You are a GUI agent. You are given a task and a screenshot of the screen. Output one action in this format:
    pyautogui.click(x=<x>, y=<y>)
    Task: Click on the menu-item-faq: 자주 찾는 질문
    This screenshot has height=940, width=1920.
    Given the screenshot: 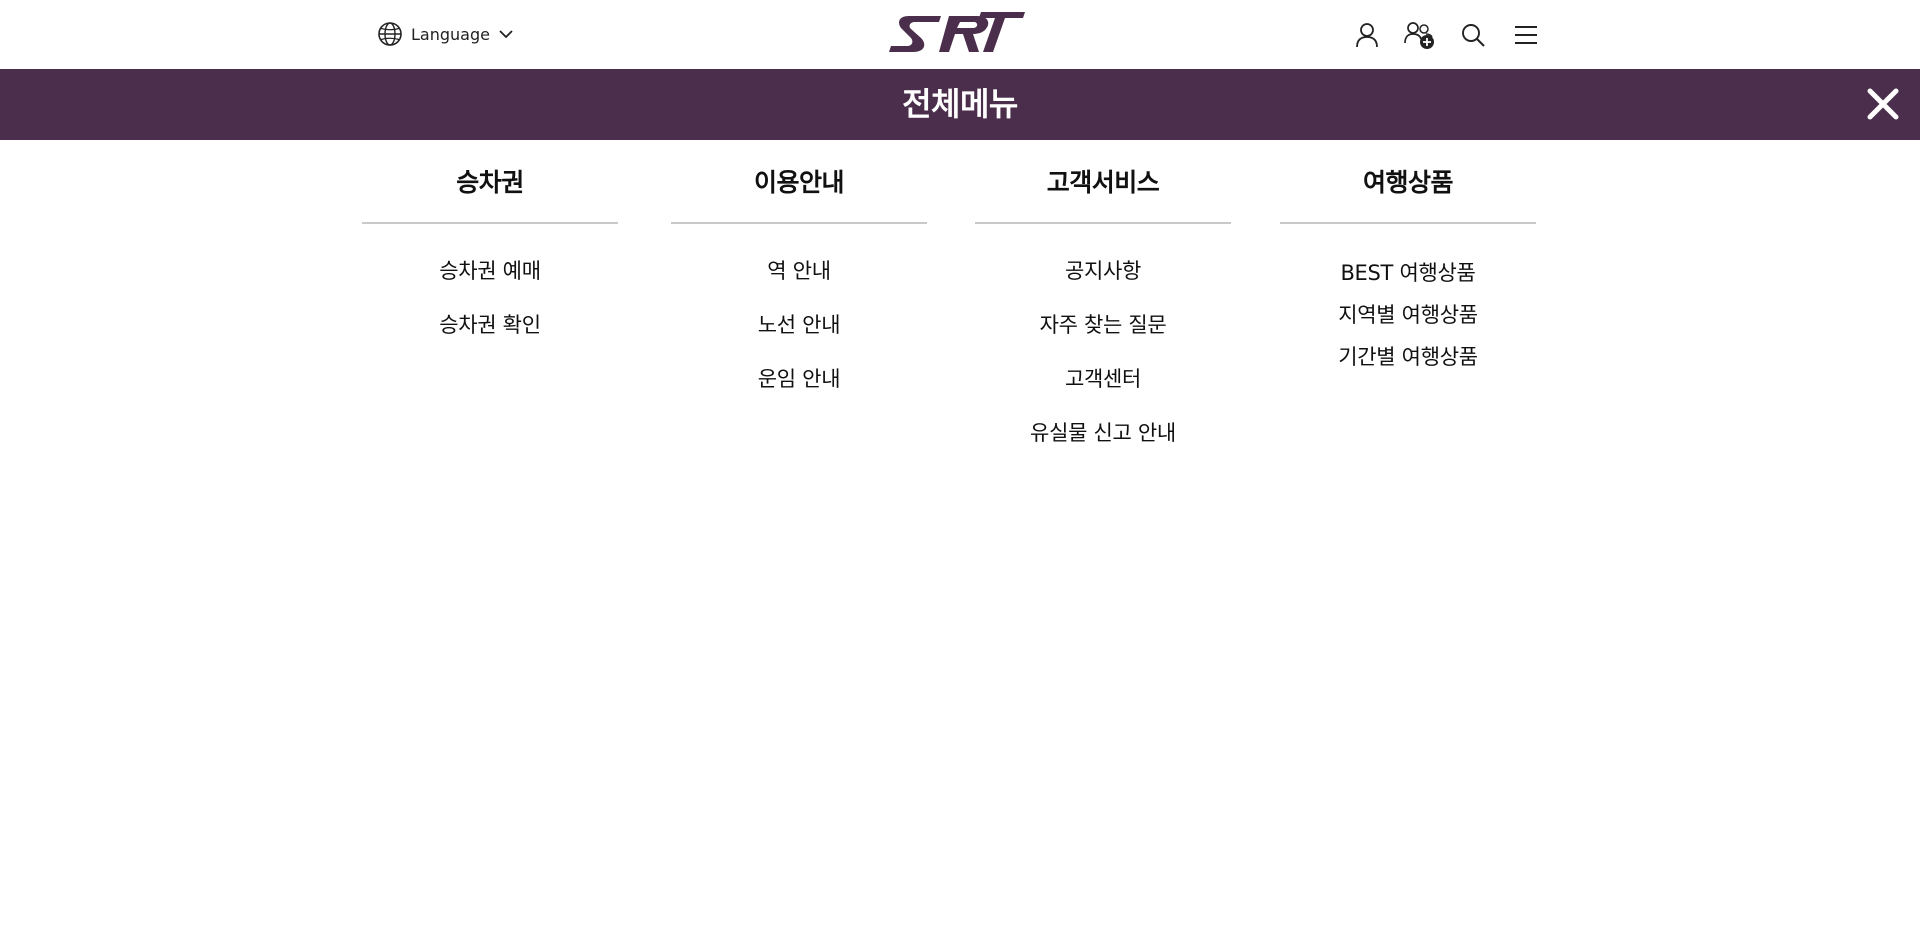 What is the action you would take?
    pyautogui.click(x=1103, y=335)
    